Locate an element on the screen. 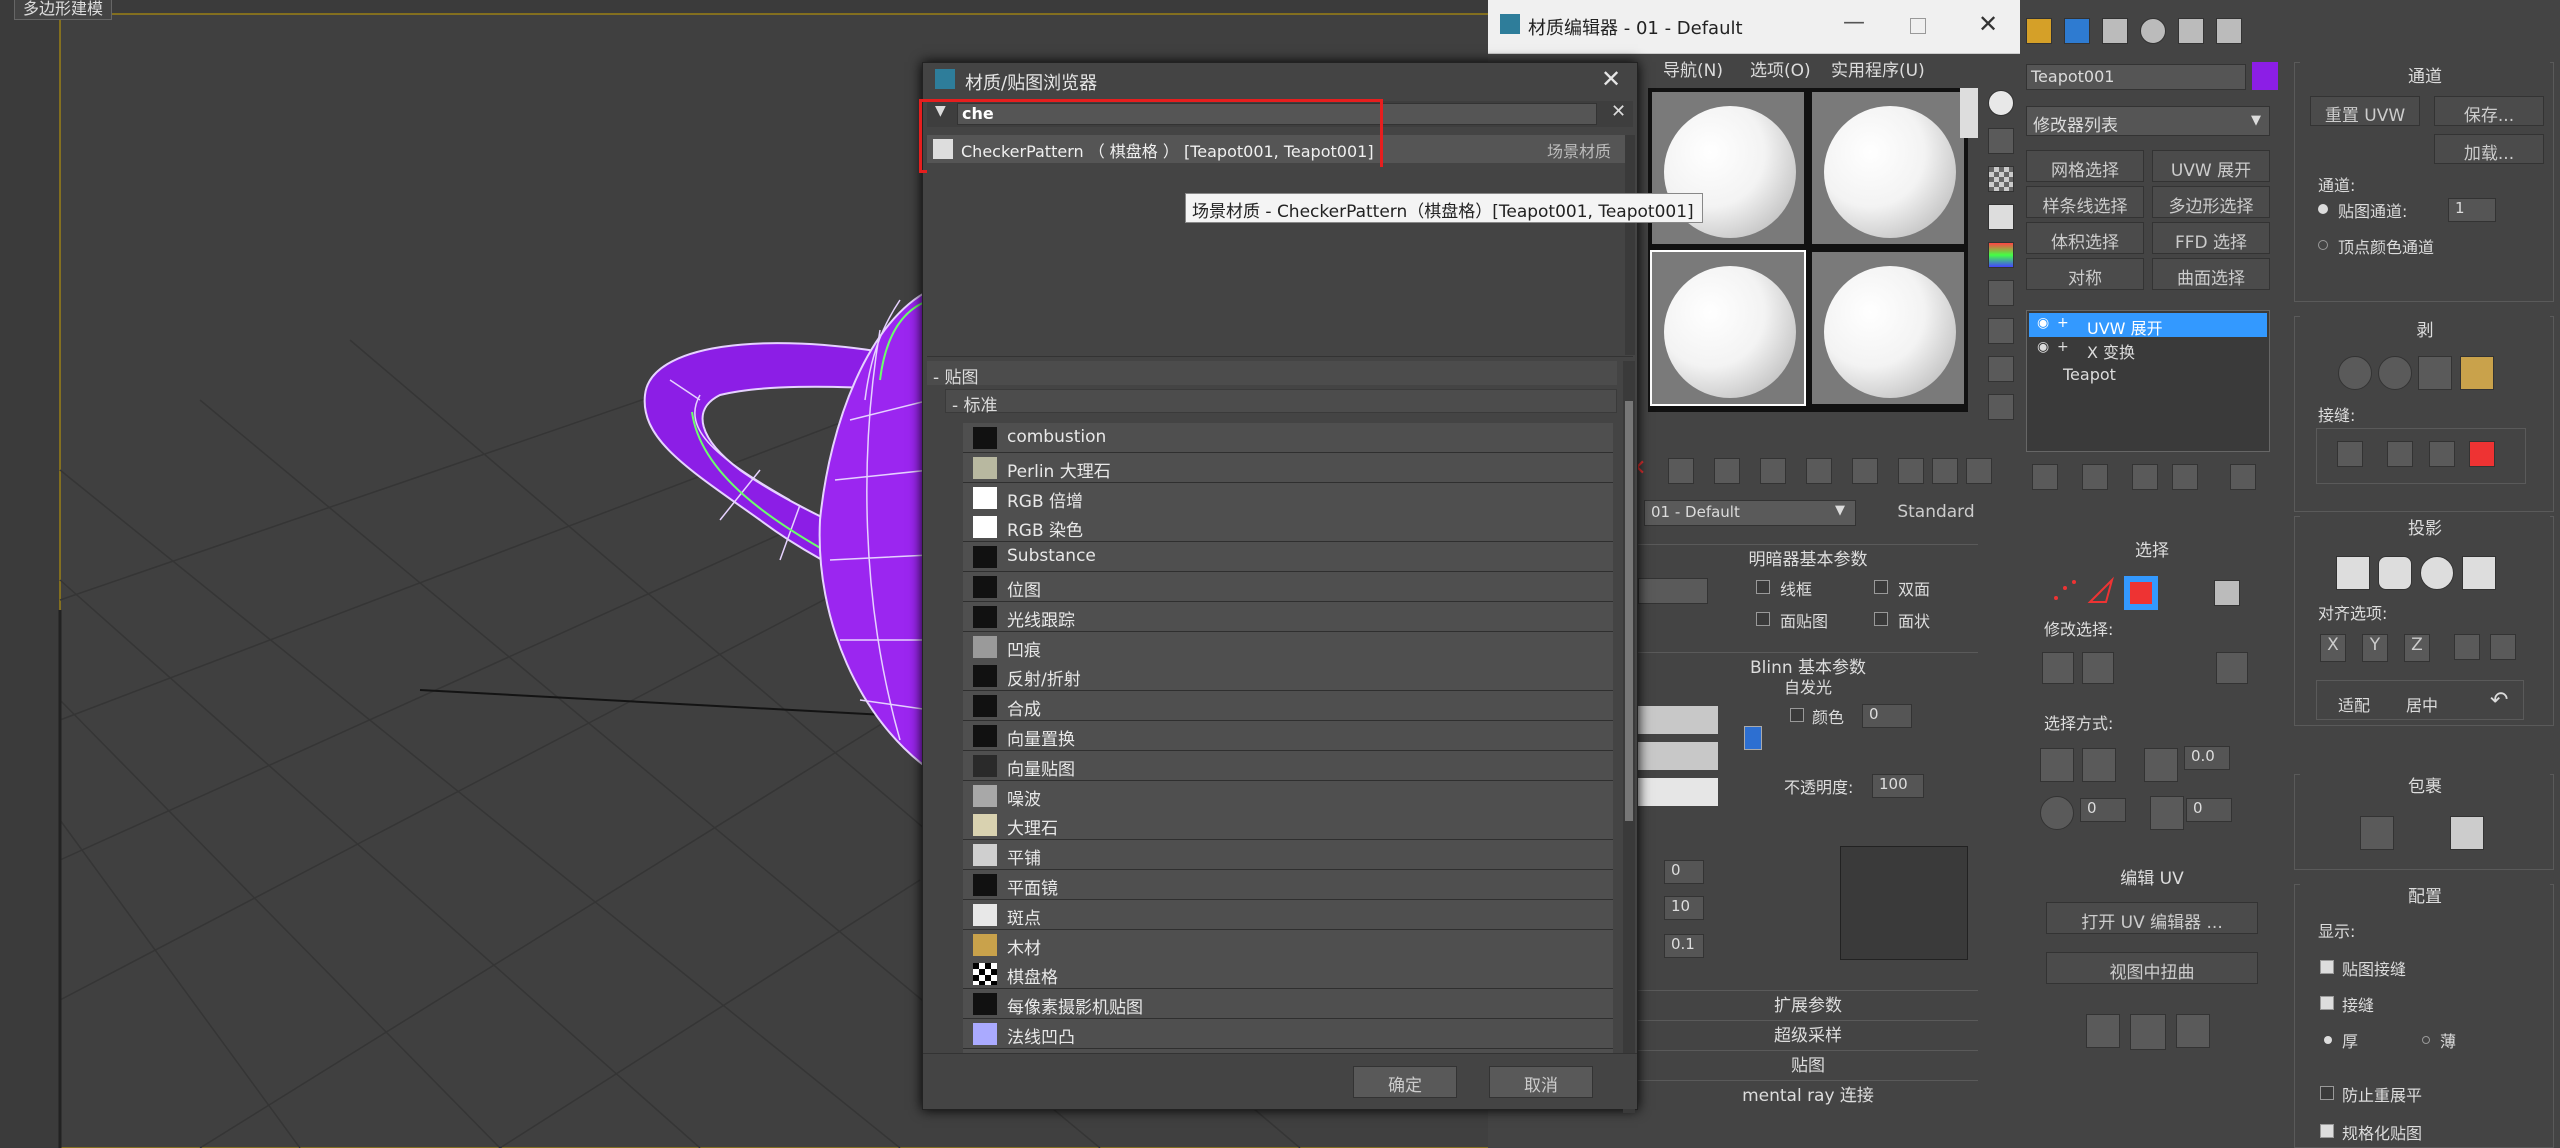 Image resolution: width=2560 pixels, height=1148 pixels. select-backfacing-icon is located at coordinates (2057, 813).